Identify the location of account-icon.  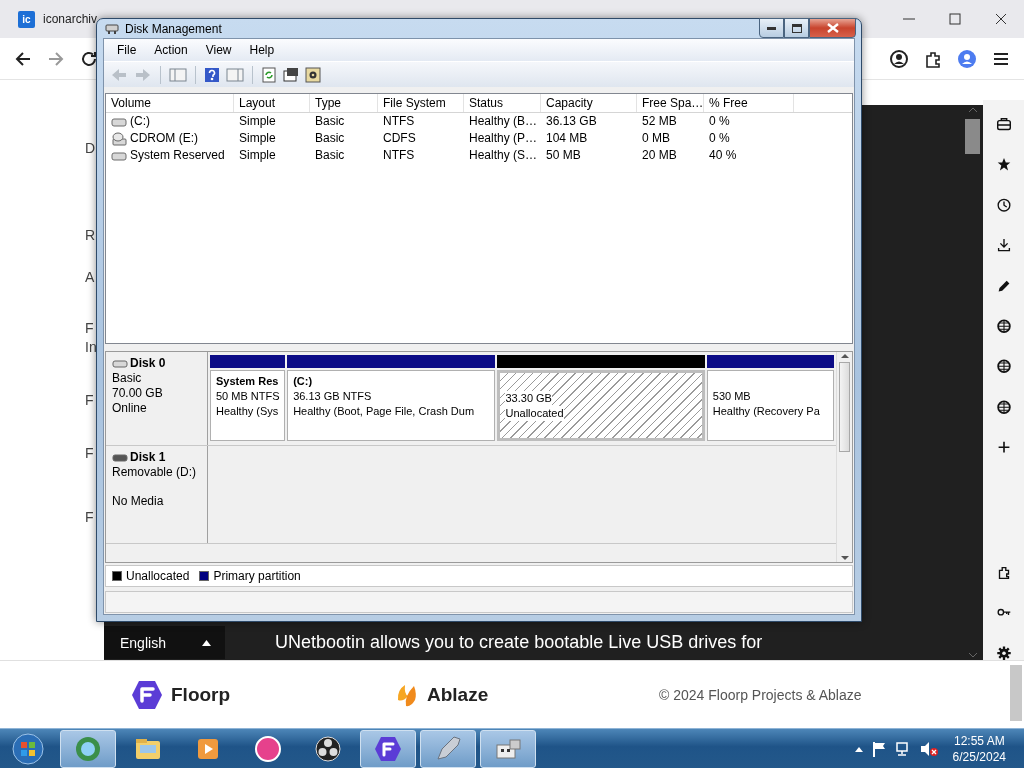
(899, 58).